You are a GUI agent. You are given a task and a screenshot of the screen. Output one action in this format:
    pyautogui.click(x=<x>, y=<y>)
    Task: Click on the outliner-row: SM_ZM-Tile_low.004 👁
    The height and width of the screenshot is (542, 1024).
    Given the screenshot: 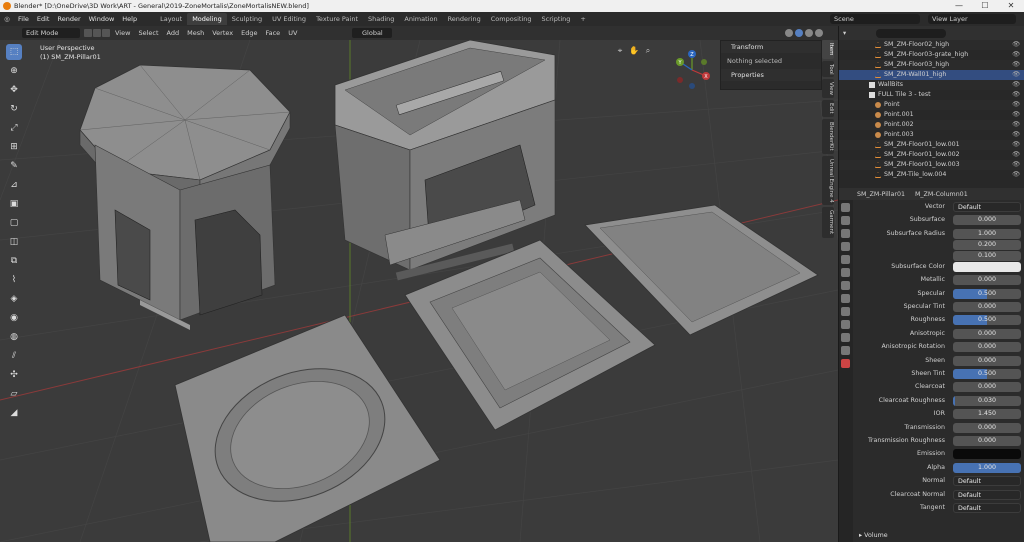 What is the action you would take?
    pyautogui.click(x=931, y=175)
    